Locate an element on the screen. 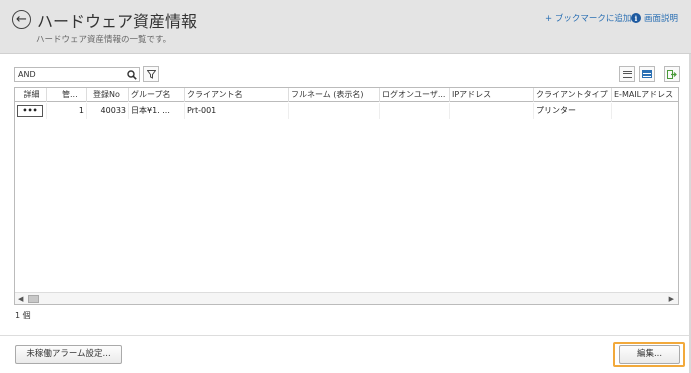 This screenshot has height=373, width=691. help-link: i 画面説明 is located at coordinates (654, 18).